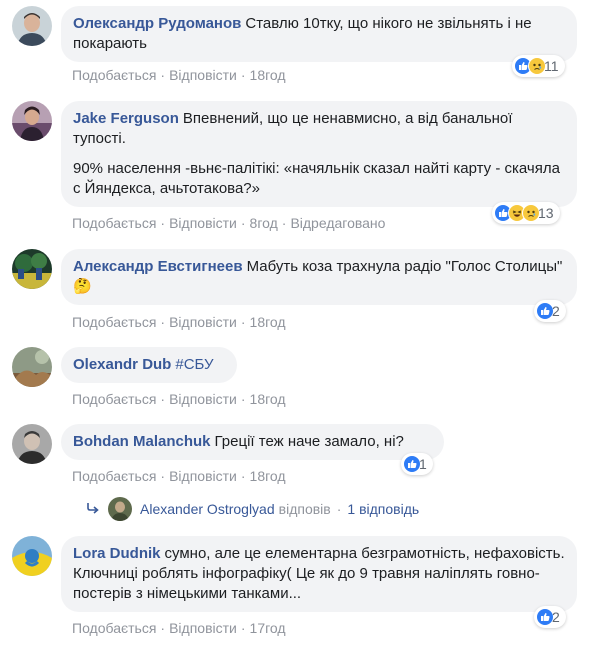  I want to click on comment-author: Jake Ferguson, so click(126, 118).